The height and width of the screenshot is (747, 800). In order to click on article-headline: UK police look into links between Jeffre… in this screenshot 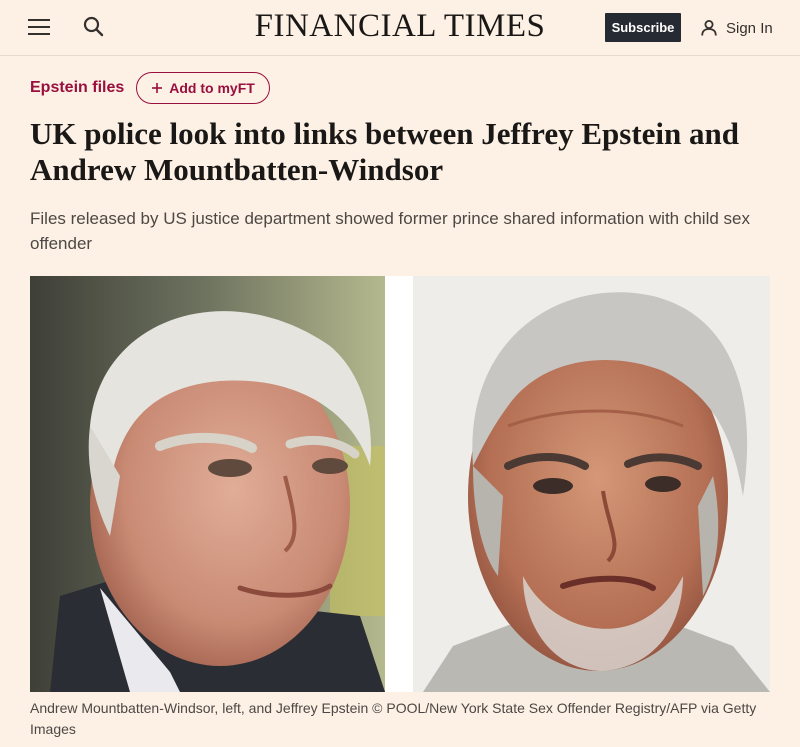, I will do `click(385, 151)`.